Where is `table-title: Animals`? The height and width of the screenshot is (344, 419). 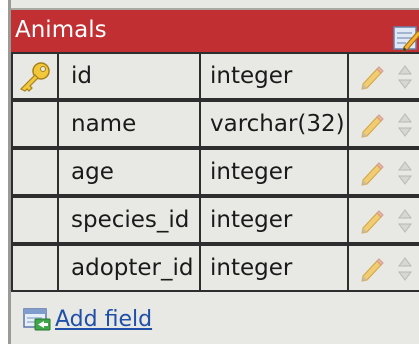
table-title: Animals is located at coordinates (61, 30).